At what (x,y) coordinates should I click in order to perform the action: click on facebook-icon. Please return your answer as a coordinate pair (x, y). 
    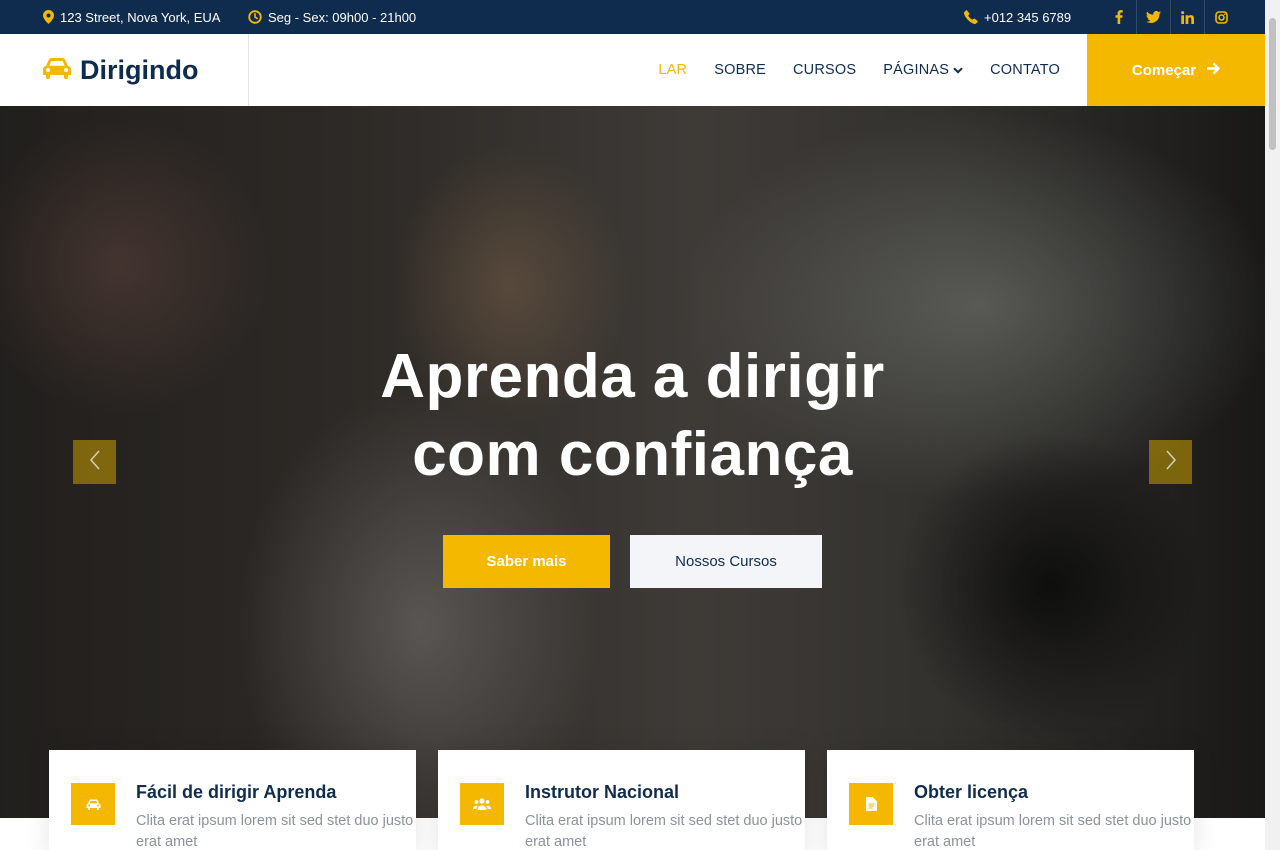
    Looking at the image, I should click on (1119, 17).